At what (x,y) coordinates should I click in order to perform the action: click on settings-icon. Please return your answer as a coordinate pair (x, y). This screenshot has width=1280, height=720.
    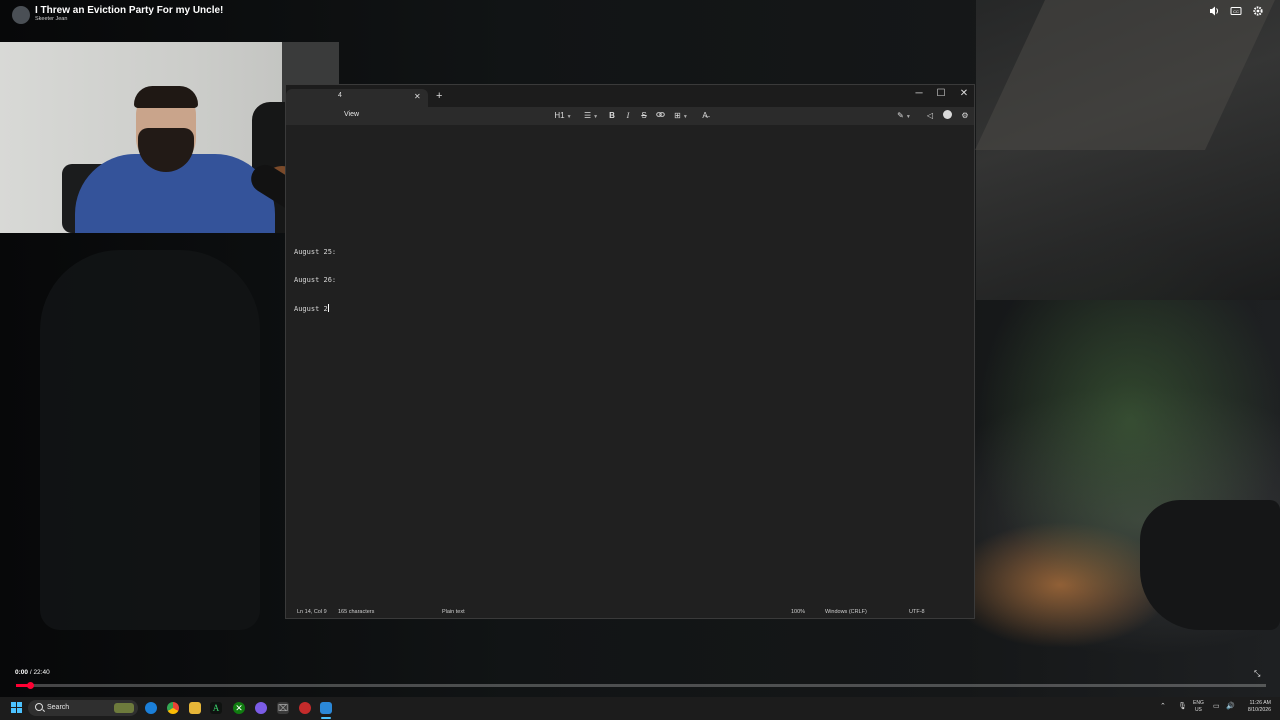
    Looking at the image, I should click on (1258, 12).